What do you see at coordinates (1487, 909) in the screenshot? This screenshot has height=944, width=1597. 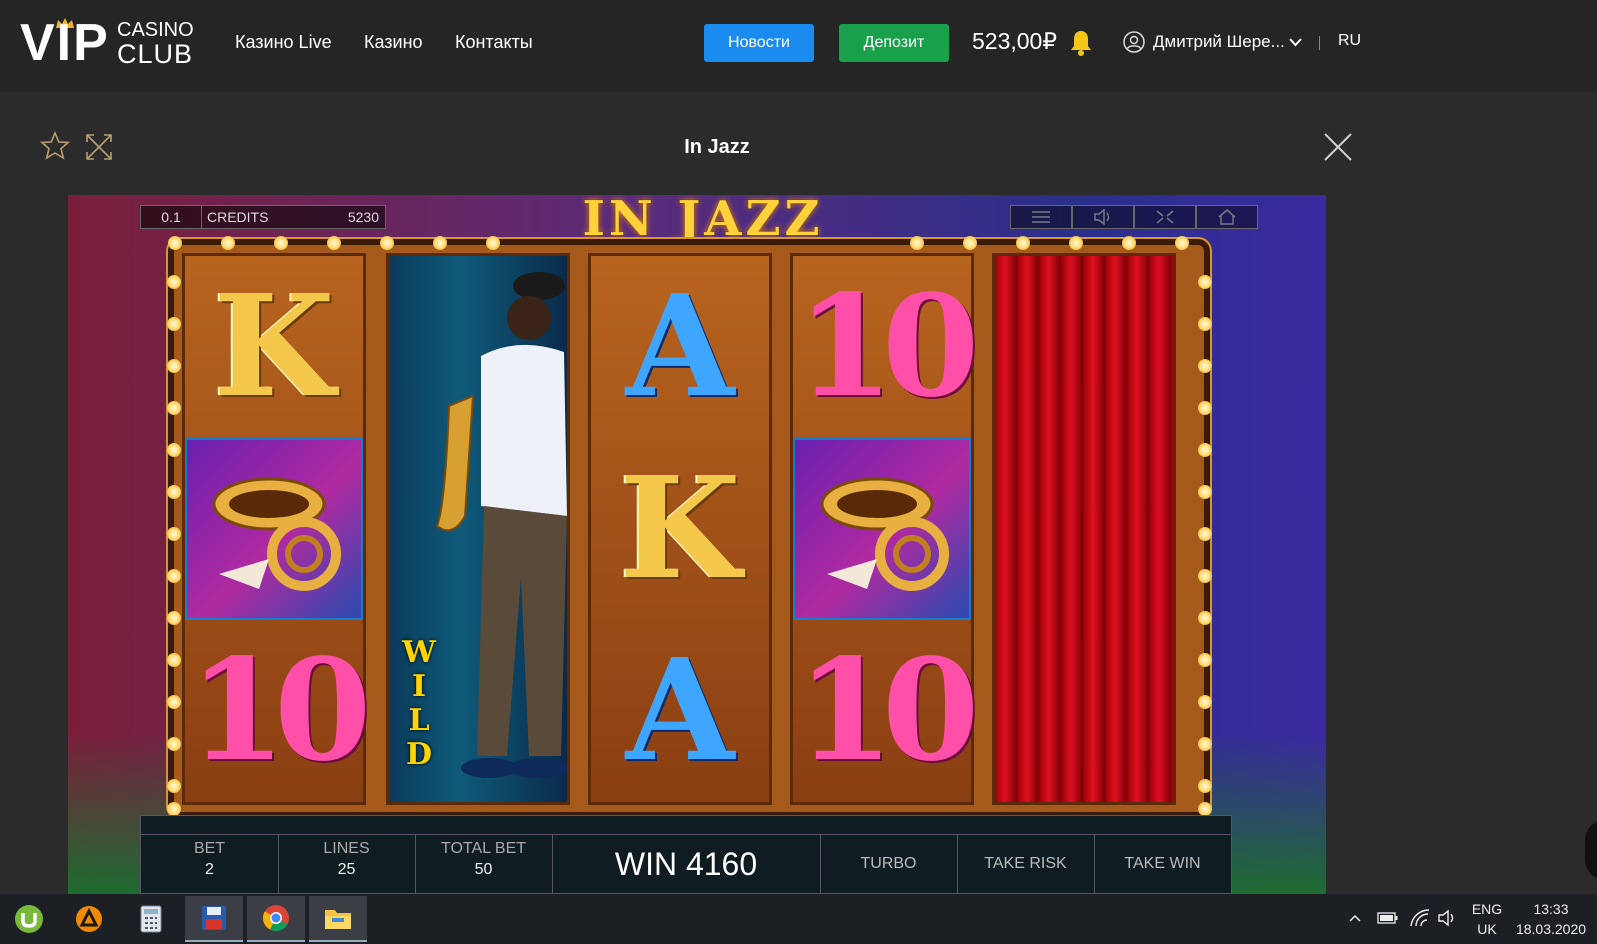 I see `input-language-code: ENG` at bounding box center [1487, 909].